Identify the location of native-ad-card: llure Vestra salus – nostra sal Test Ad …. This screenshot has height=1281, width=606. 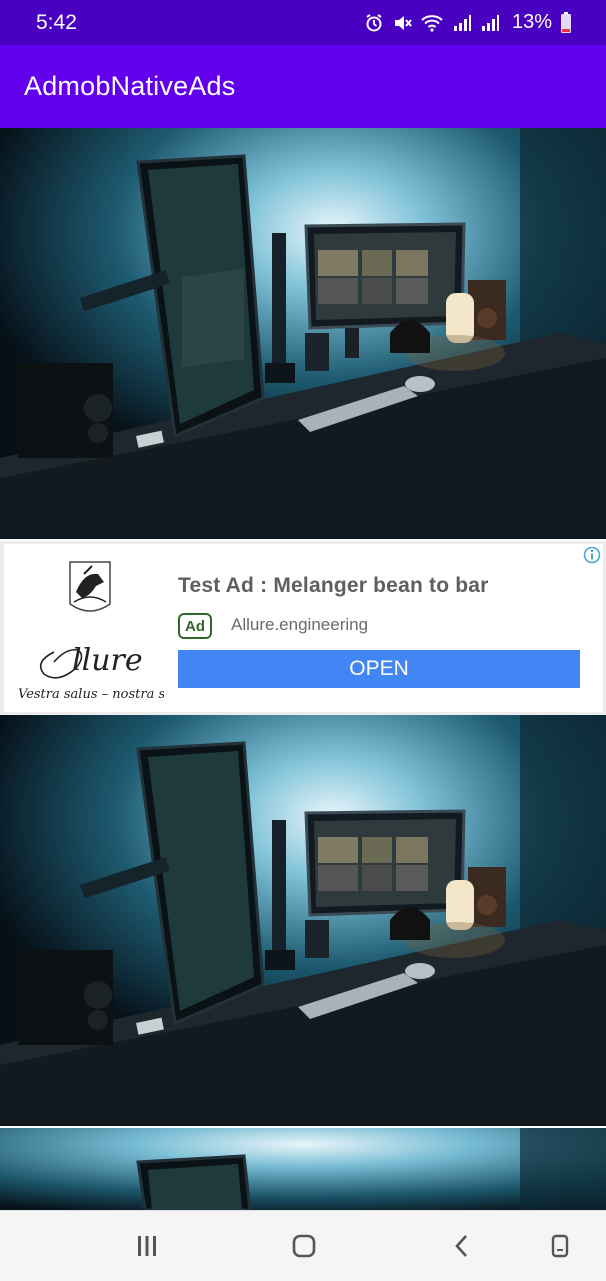
(303, 628).